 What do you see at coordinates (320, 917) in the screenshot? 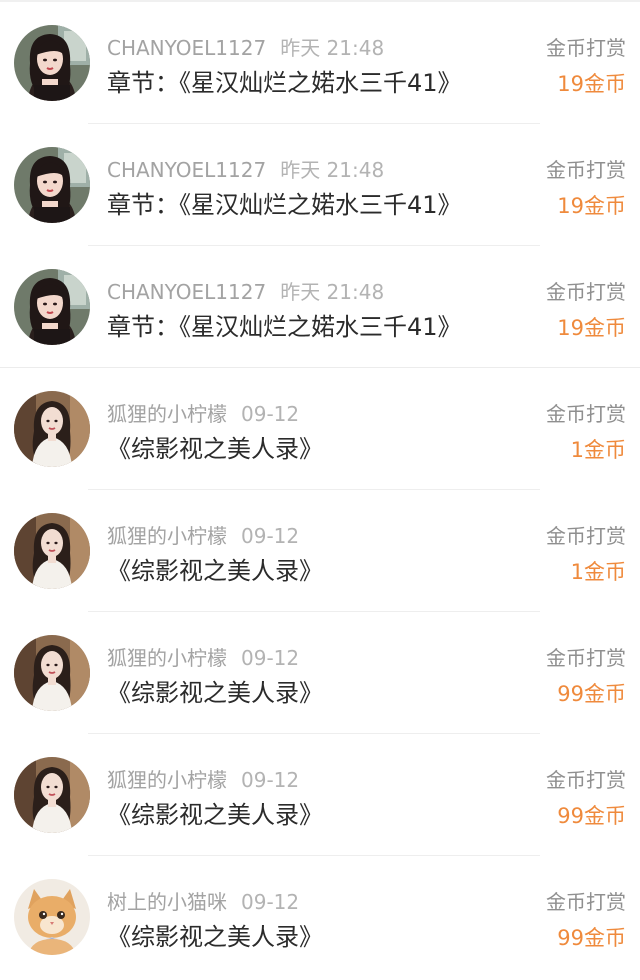
I see `reward-row: 树上的小猫咪 09-12 《综影视之美人录》 金币打赏 99金币` at bounding box center [320, 917].